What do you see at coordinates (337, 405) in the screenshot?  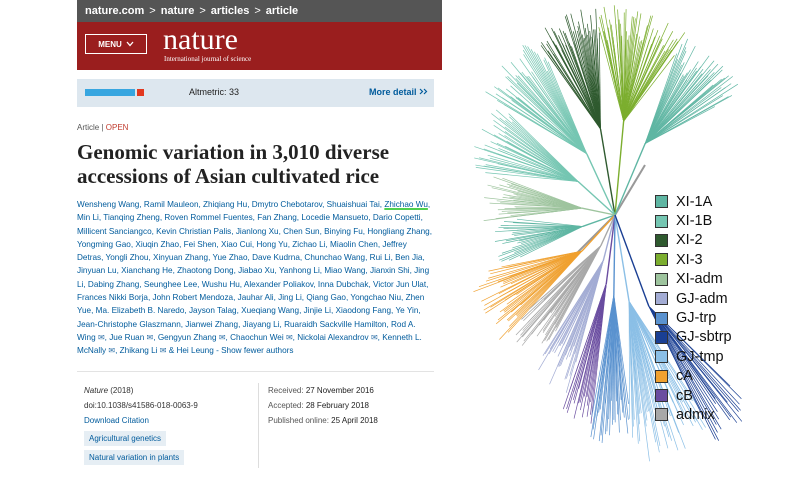 I see `accepted-date: 28 February 2018` at bounding box center [337, 405].